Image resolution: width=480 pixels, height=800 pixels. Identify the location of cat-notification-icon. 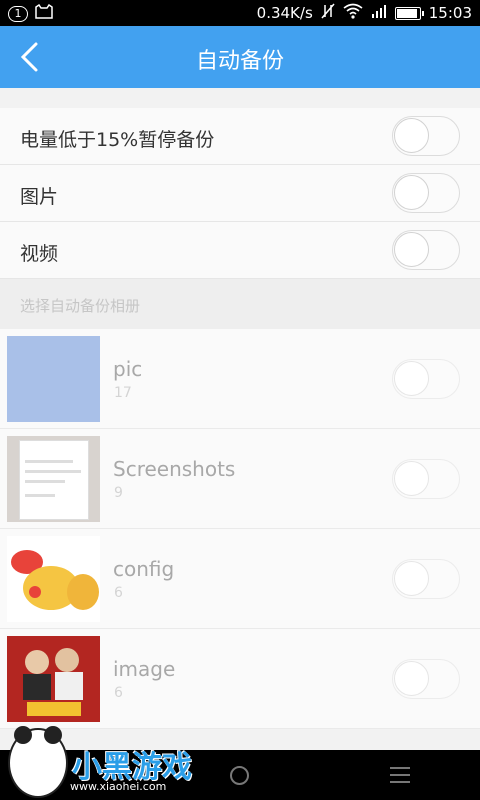
(44, 13).